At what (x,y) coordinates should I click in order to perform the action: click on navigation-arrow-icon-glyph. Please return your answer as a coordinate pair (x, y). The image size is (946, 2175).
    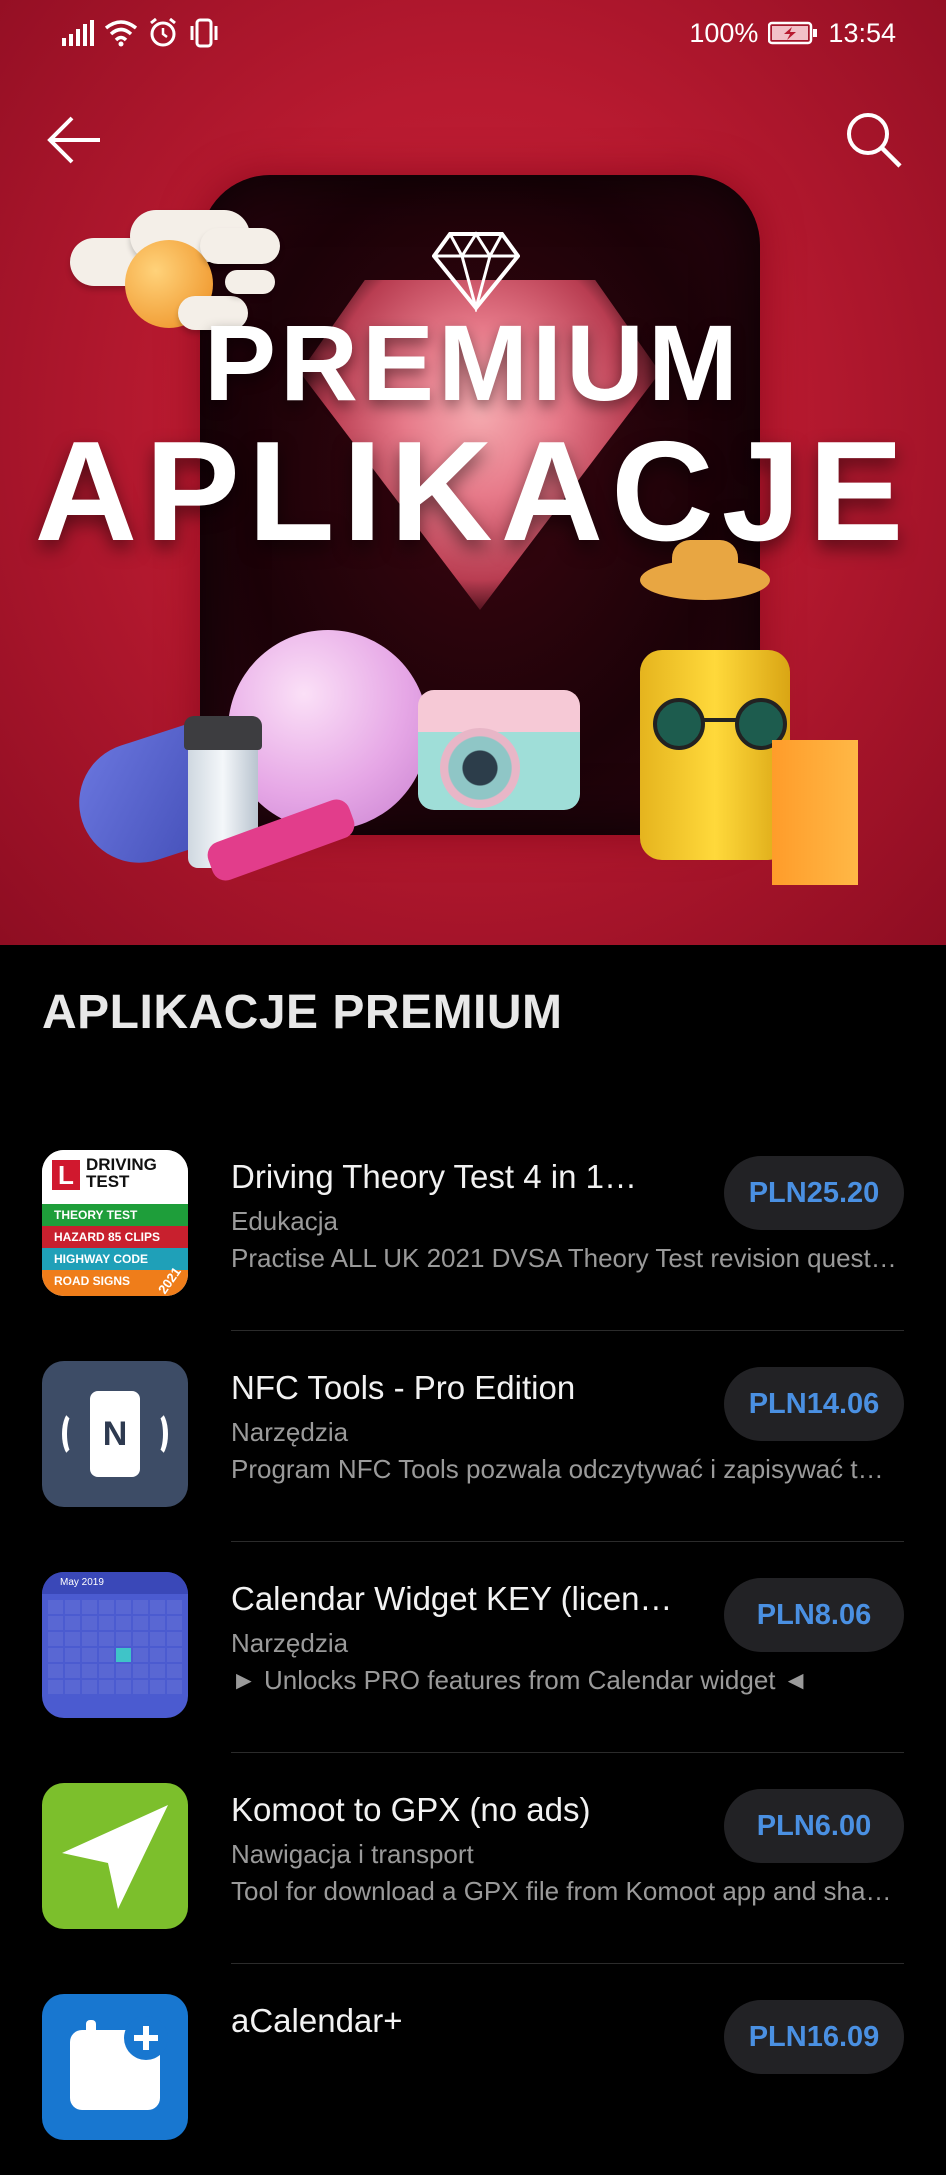
    Looking at the image, I should click on (115, 1857).